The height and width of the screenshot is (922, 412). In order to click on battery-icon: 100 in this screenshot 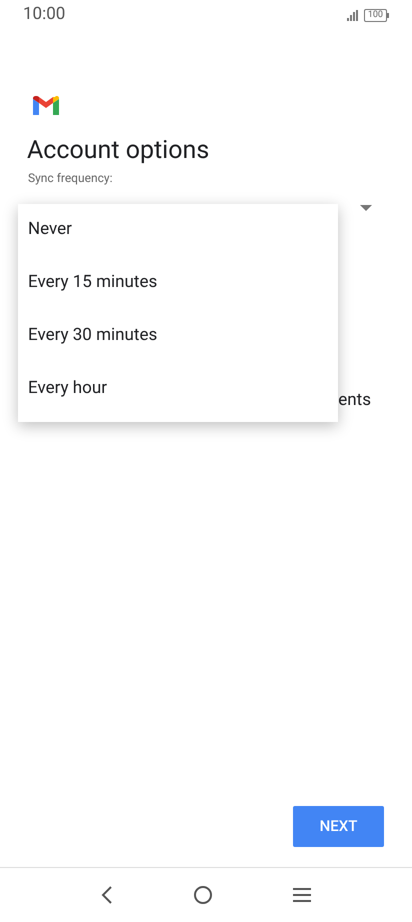, I will do `click(376, 15)`.